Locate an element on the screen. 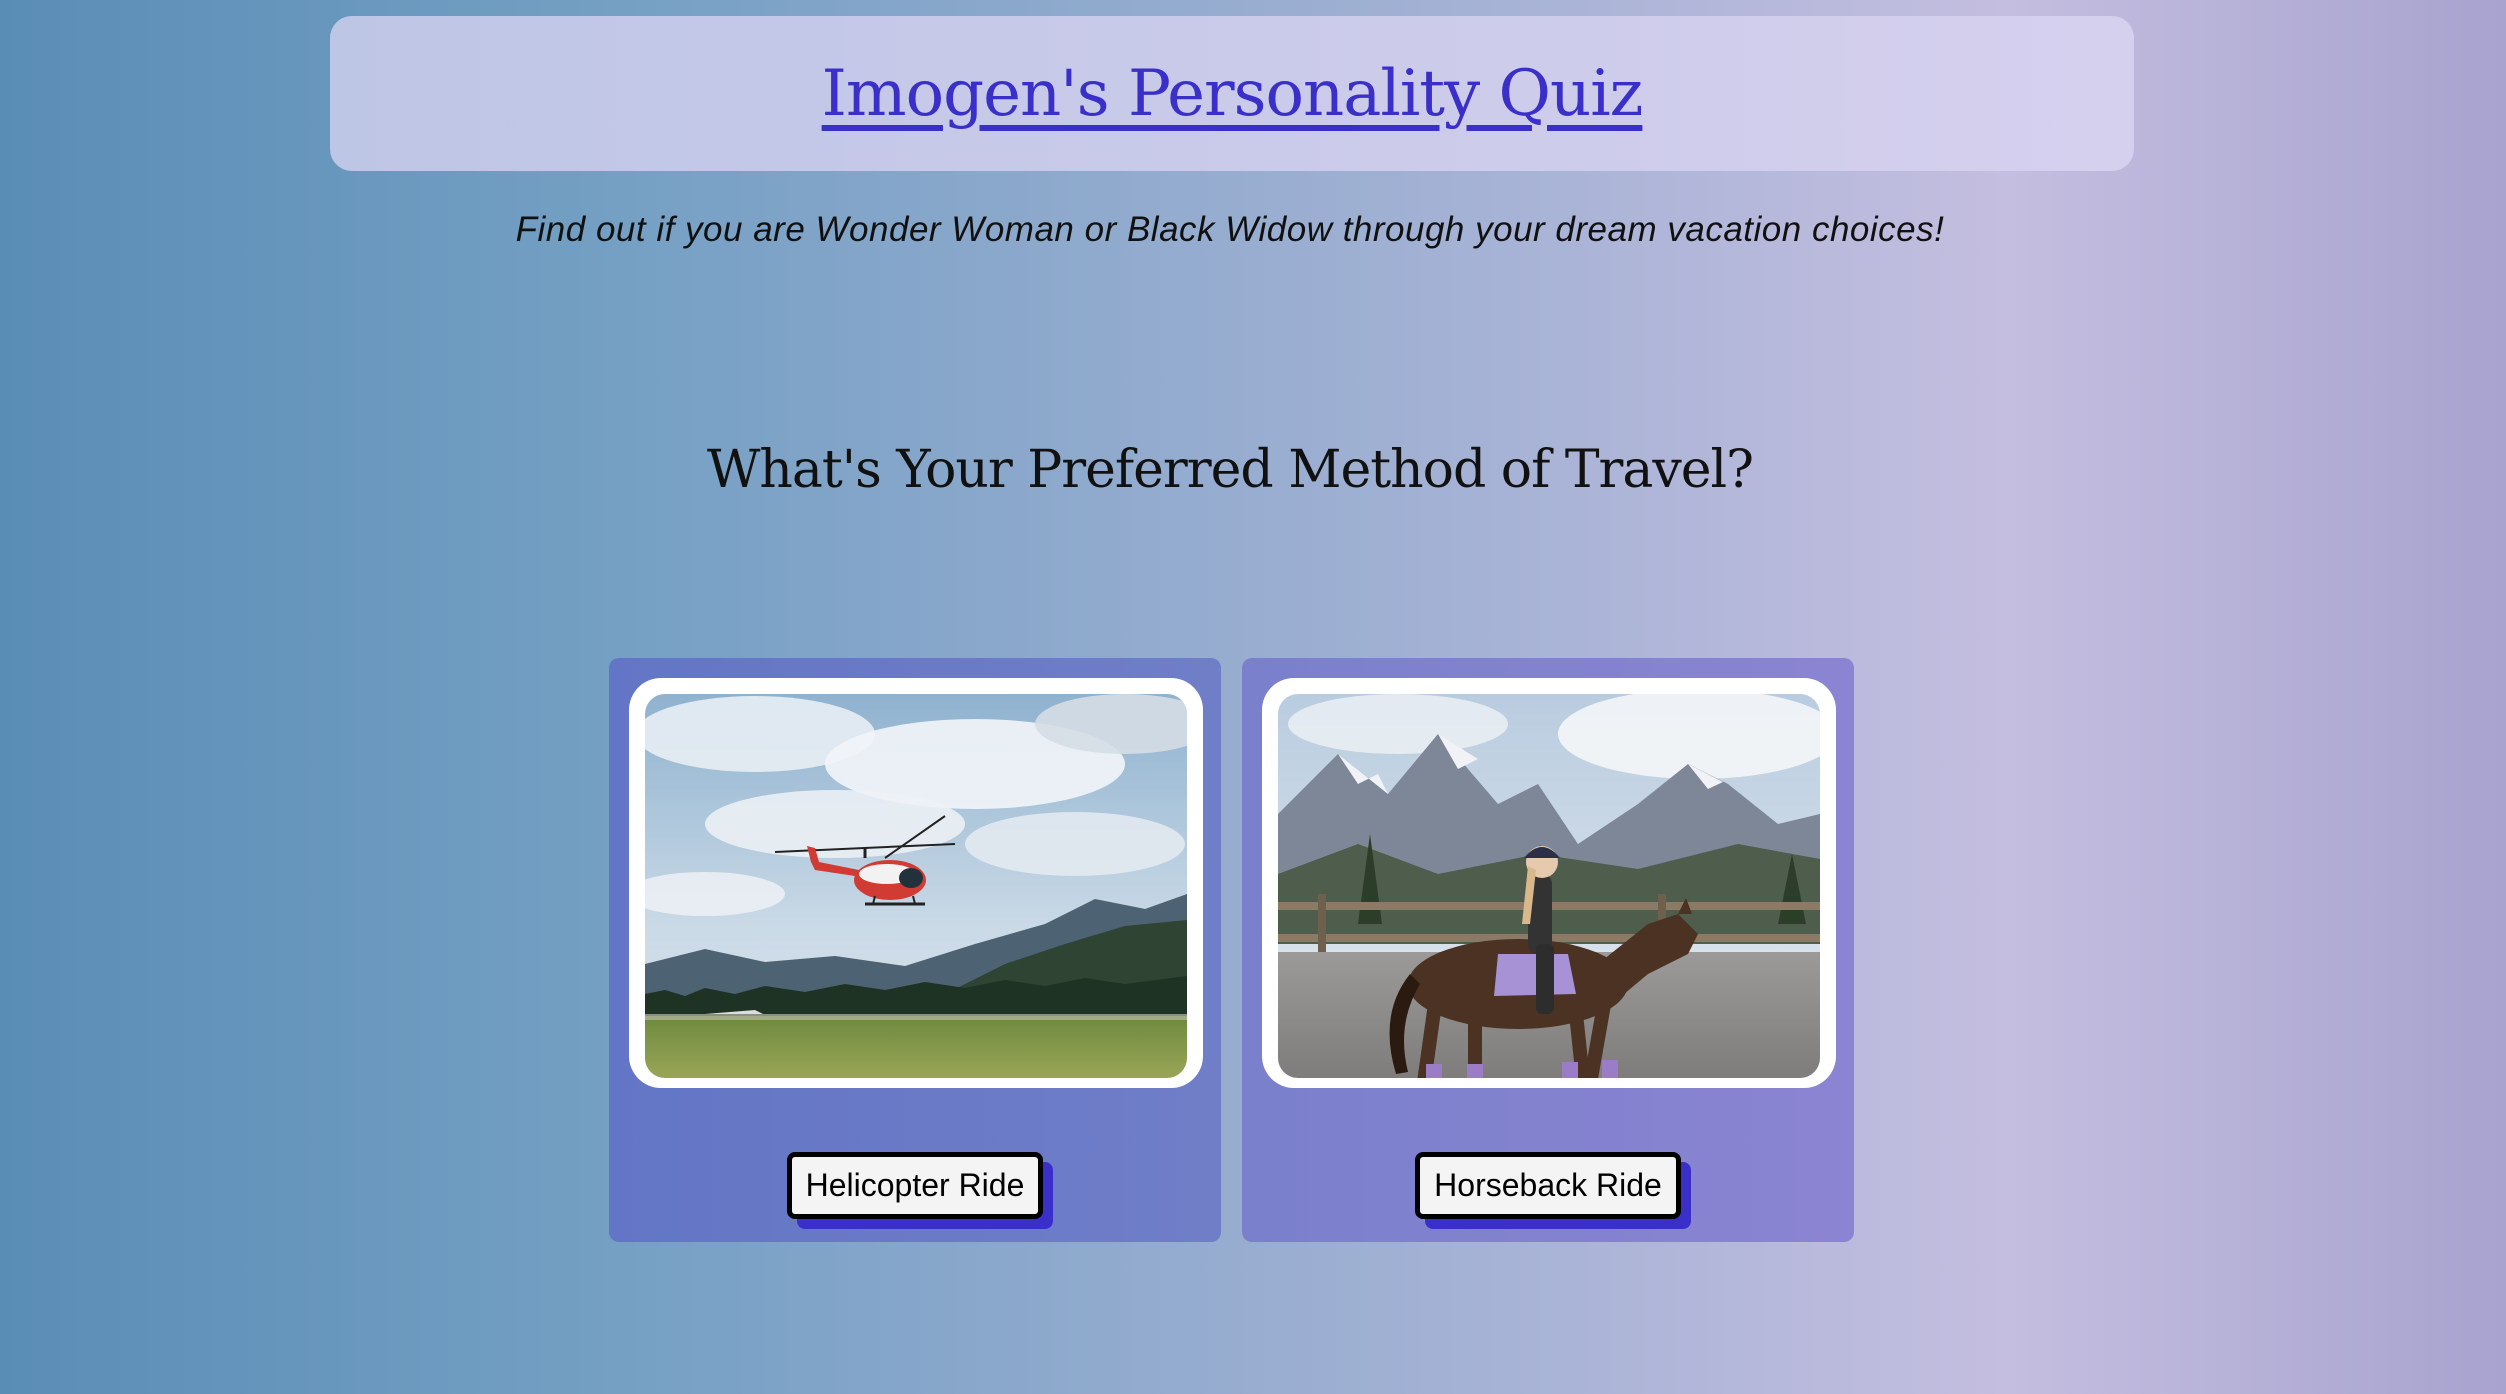 The height and width of the screenshot is (1394, 2506). page-title-link: Imogen's Personality Quiz is located at coordinates (1233, 94).